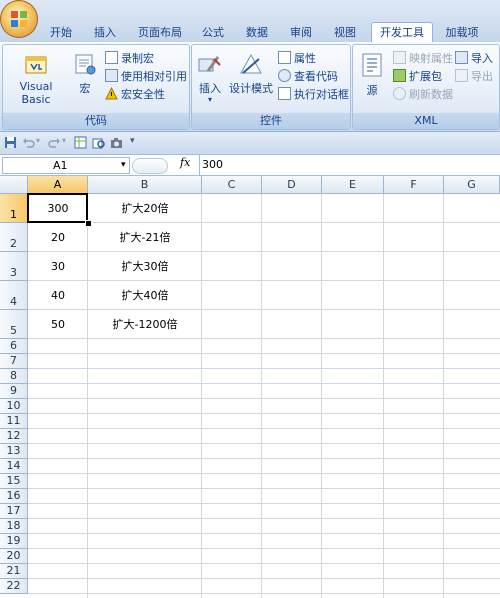  I want to click on cell-b5: 扩大-1200倍, so click(145, 324).